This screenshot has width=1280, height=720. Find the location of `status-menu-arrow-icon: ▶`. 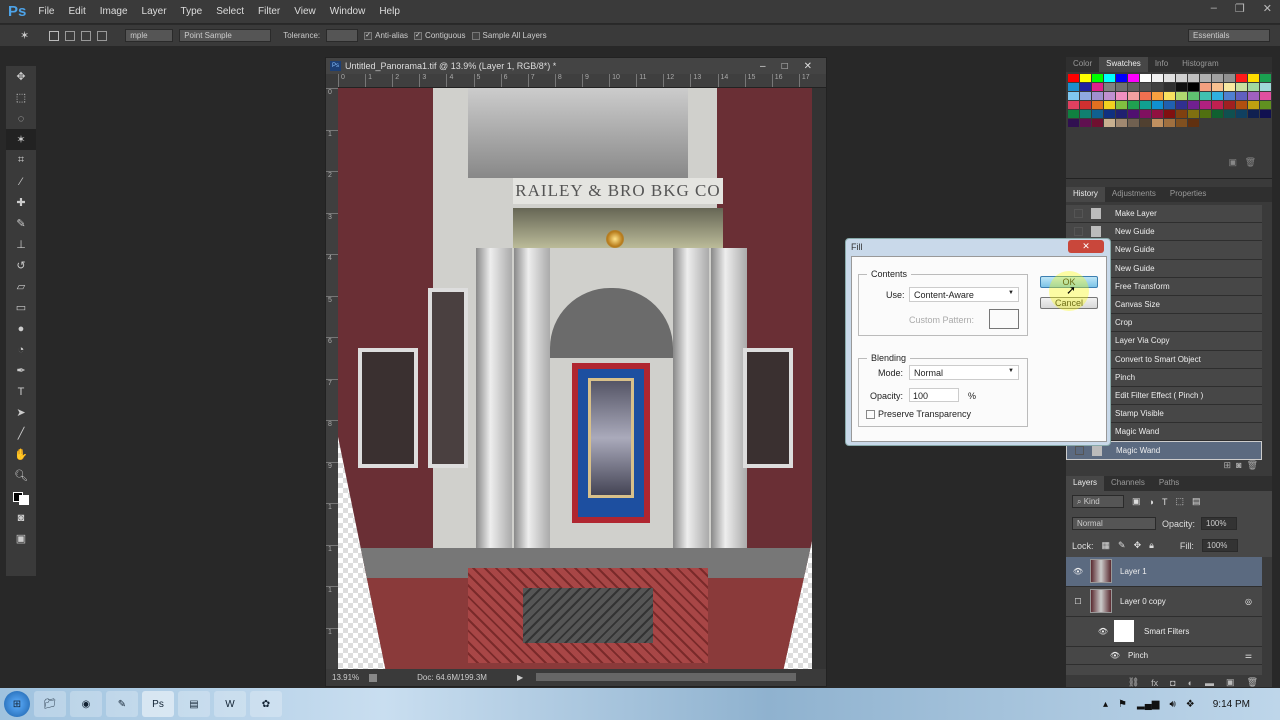

status-menu-arrow-icon: ▶ is located at coordinates (520, 677).